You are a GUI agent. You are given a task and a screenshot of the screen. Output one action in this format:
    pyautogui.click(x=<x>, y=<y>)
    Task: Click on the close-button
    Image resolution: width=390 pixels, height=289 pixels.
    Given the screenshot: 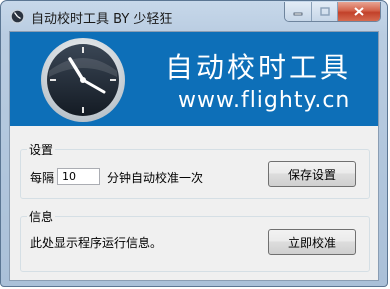 What is the action you would take?
    pyautogui.click(x=358, y=11)
    